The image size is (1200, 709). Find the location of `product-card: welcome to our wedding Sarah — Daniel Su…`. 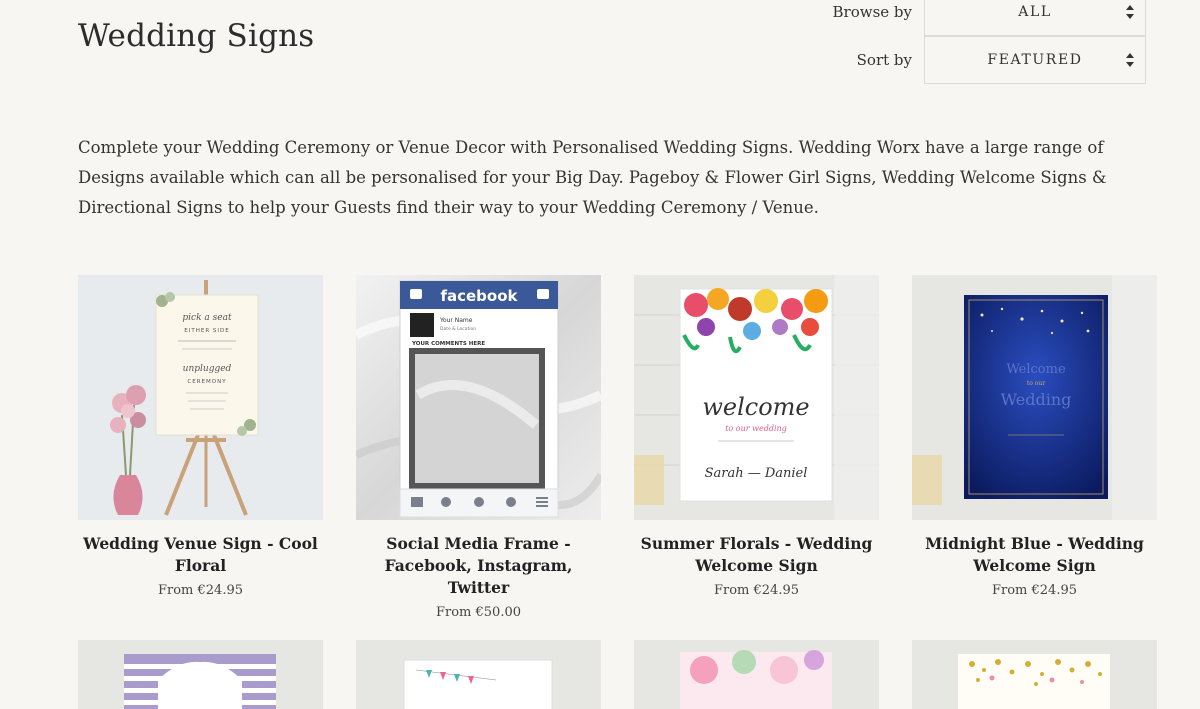

product-card: welcome to our wedding Sarah — Daniel Su… is located at coordinates (756, 436).